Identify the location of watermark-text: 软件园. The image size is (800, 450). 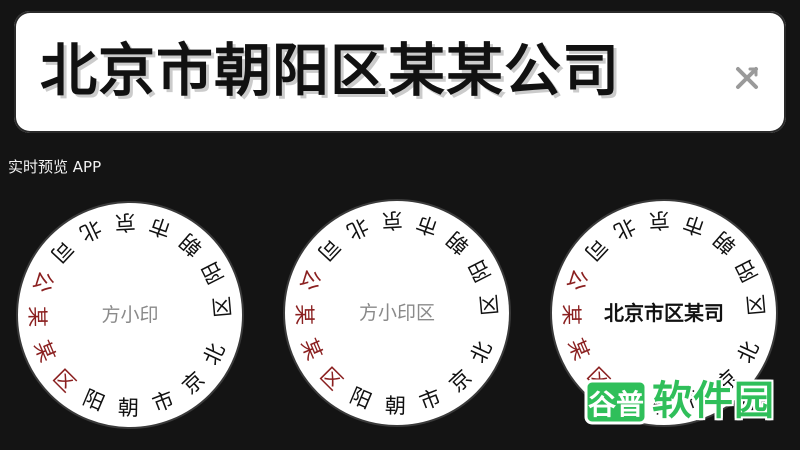
(713, 401).